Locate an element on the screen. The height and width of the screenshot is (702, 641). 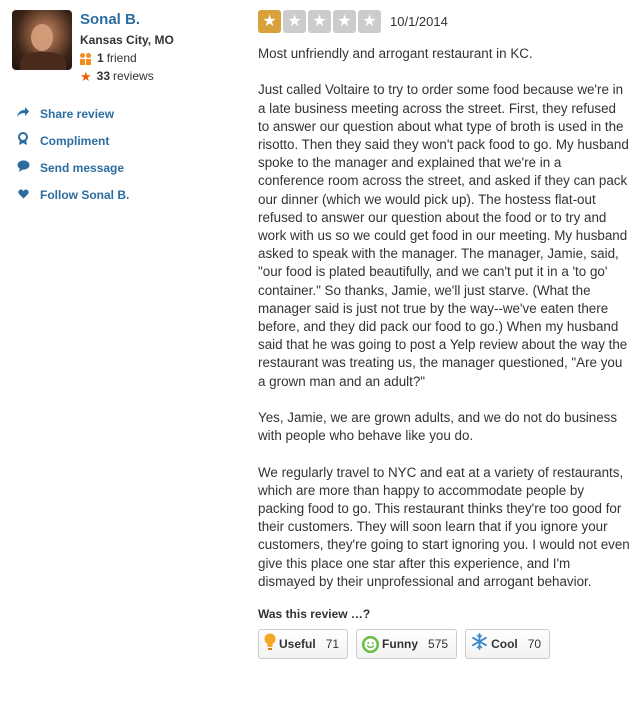
friend-count-label: friend is located at coordinates (121, 58).